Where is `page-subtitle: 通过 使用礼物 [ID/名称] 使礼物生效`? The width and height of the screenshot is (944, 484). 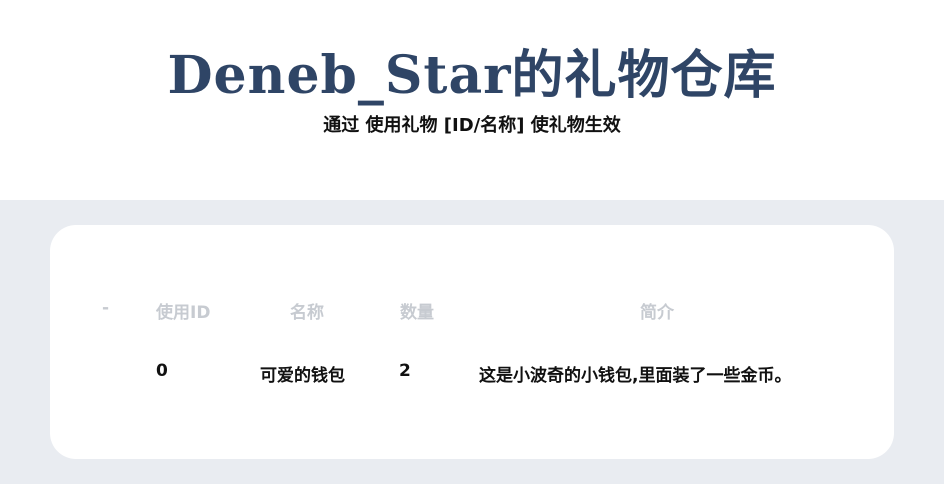
page-subtitle: 通过 使用礼物 [ID/名称] 使礼物生效 is located at coordinates (472, 125).